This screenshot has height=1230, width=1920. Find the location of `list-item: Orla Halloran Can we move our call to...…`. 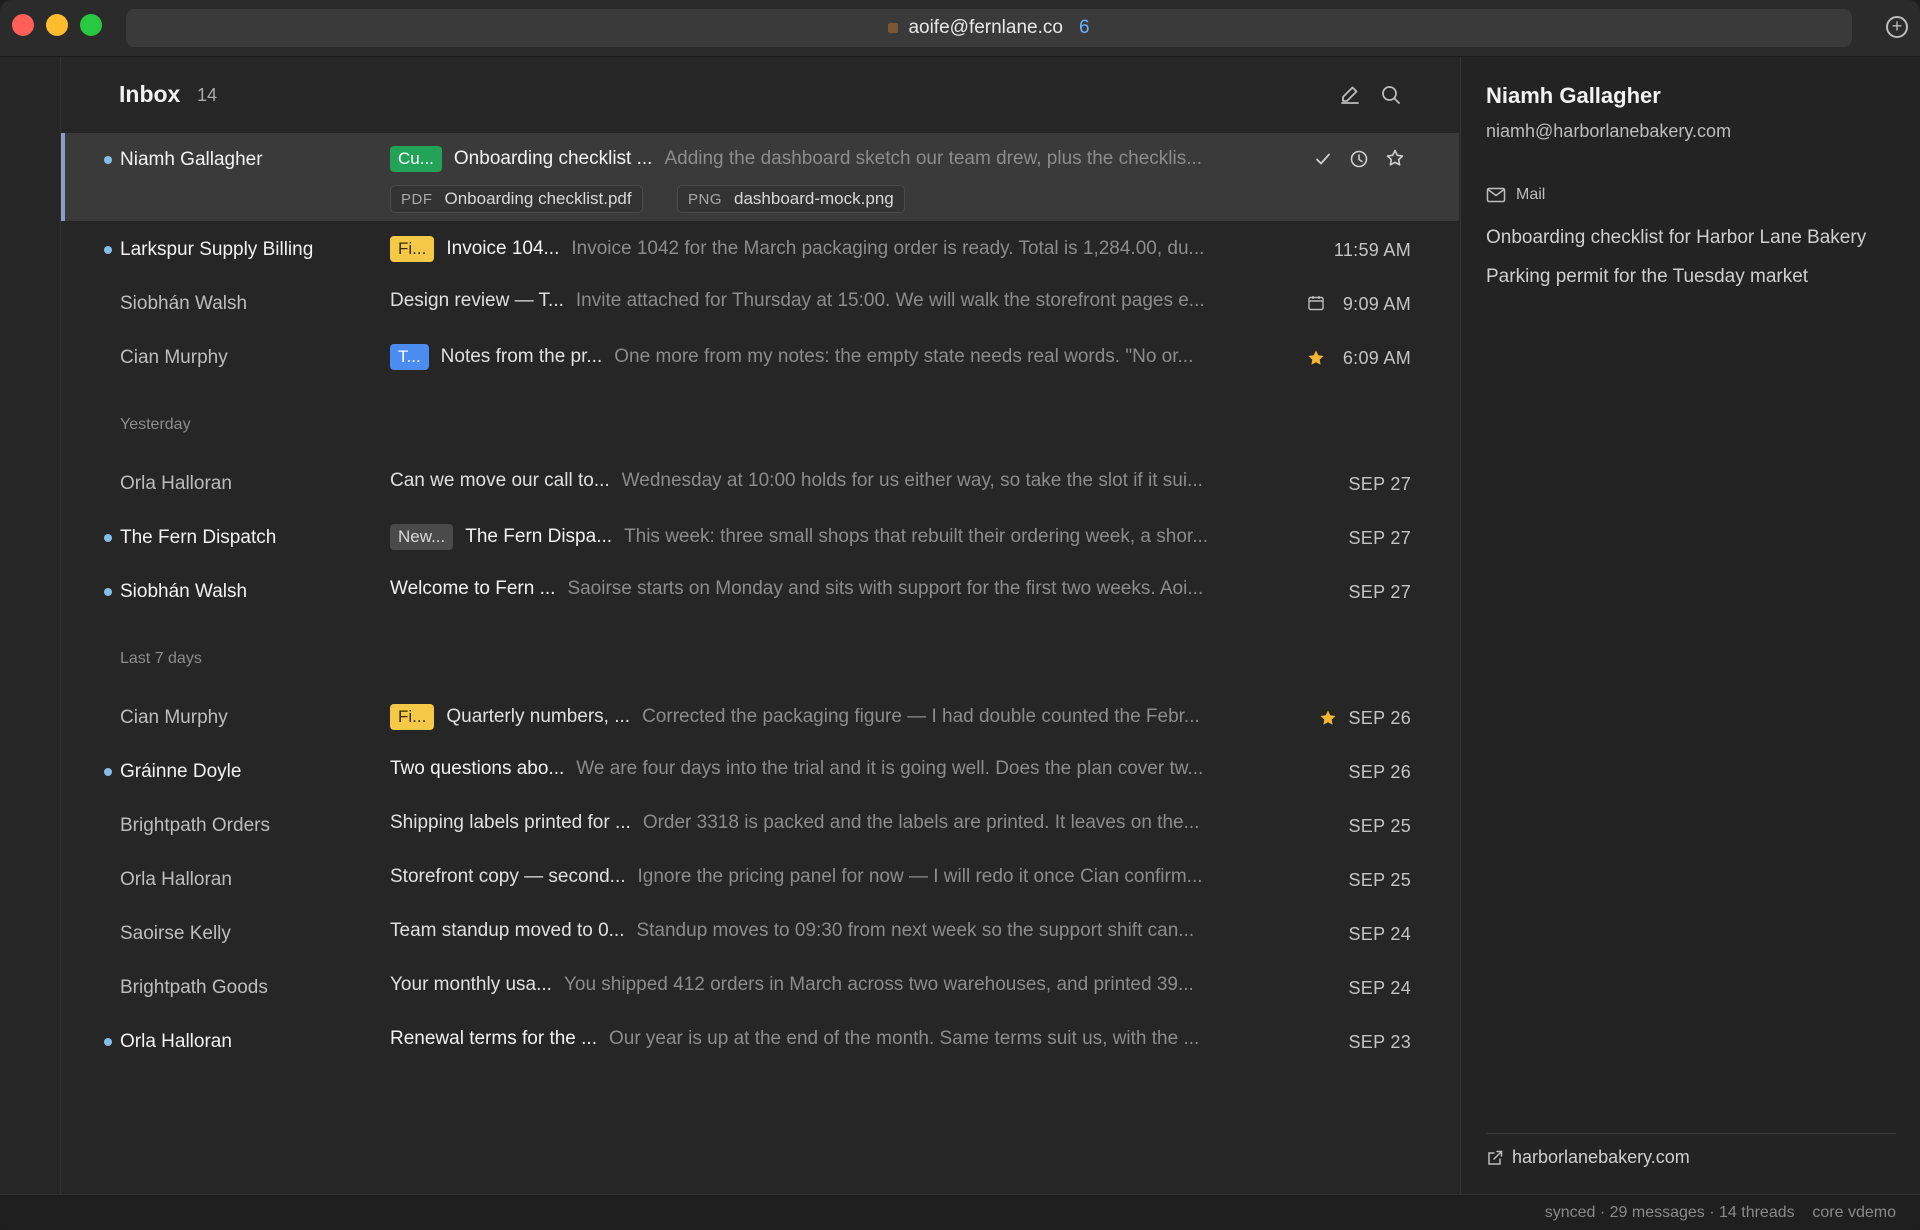

list-item: Orla Halloran Can we move our call to...… is located at coordinates (760, 484).